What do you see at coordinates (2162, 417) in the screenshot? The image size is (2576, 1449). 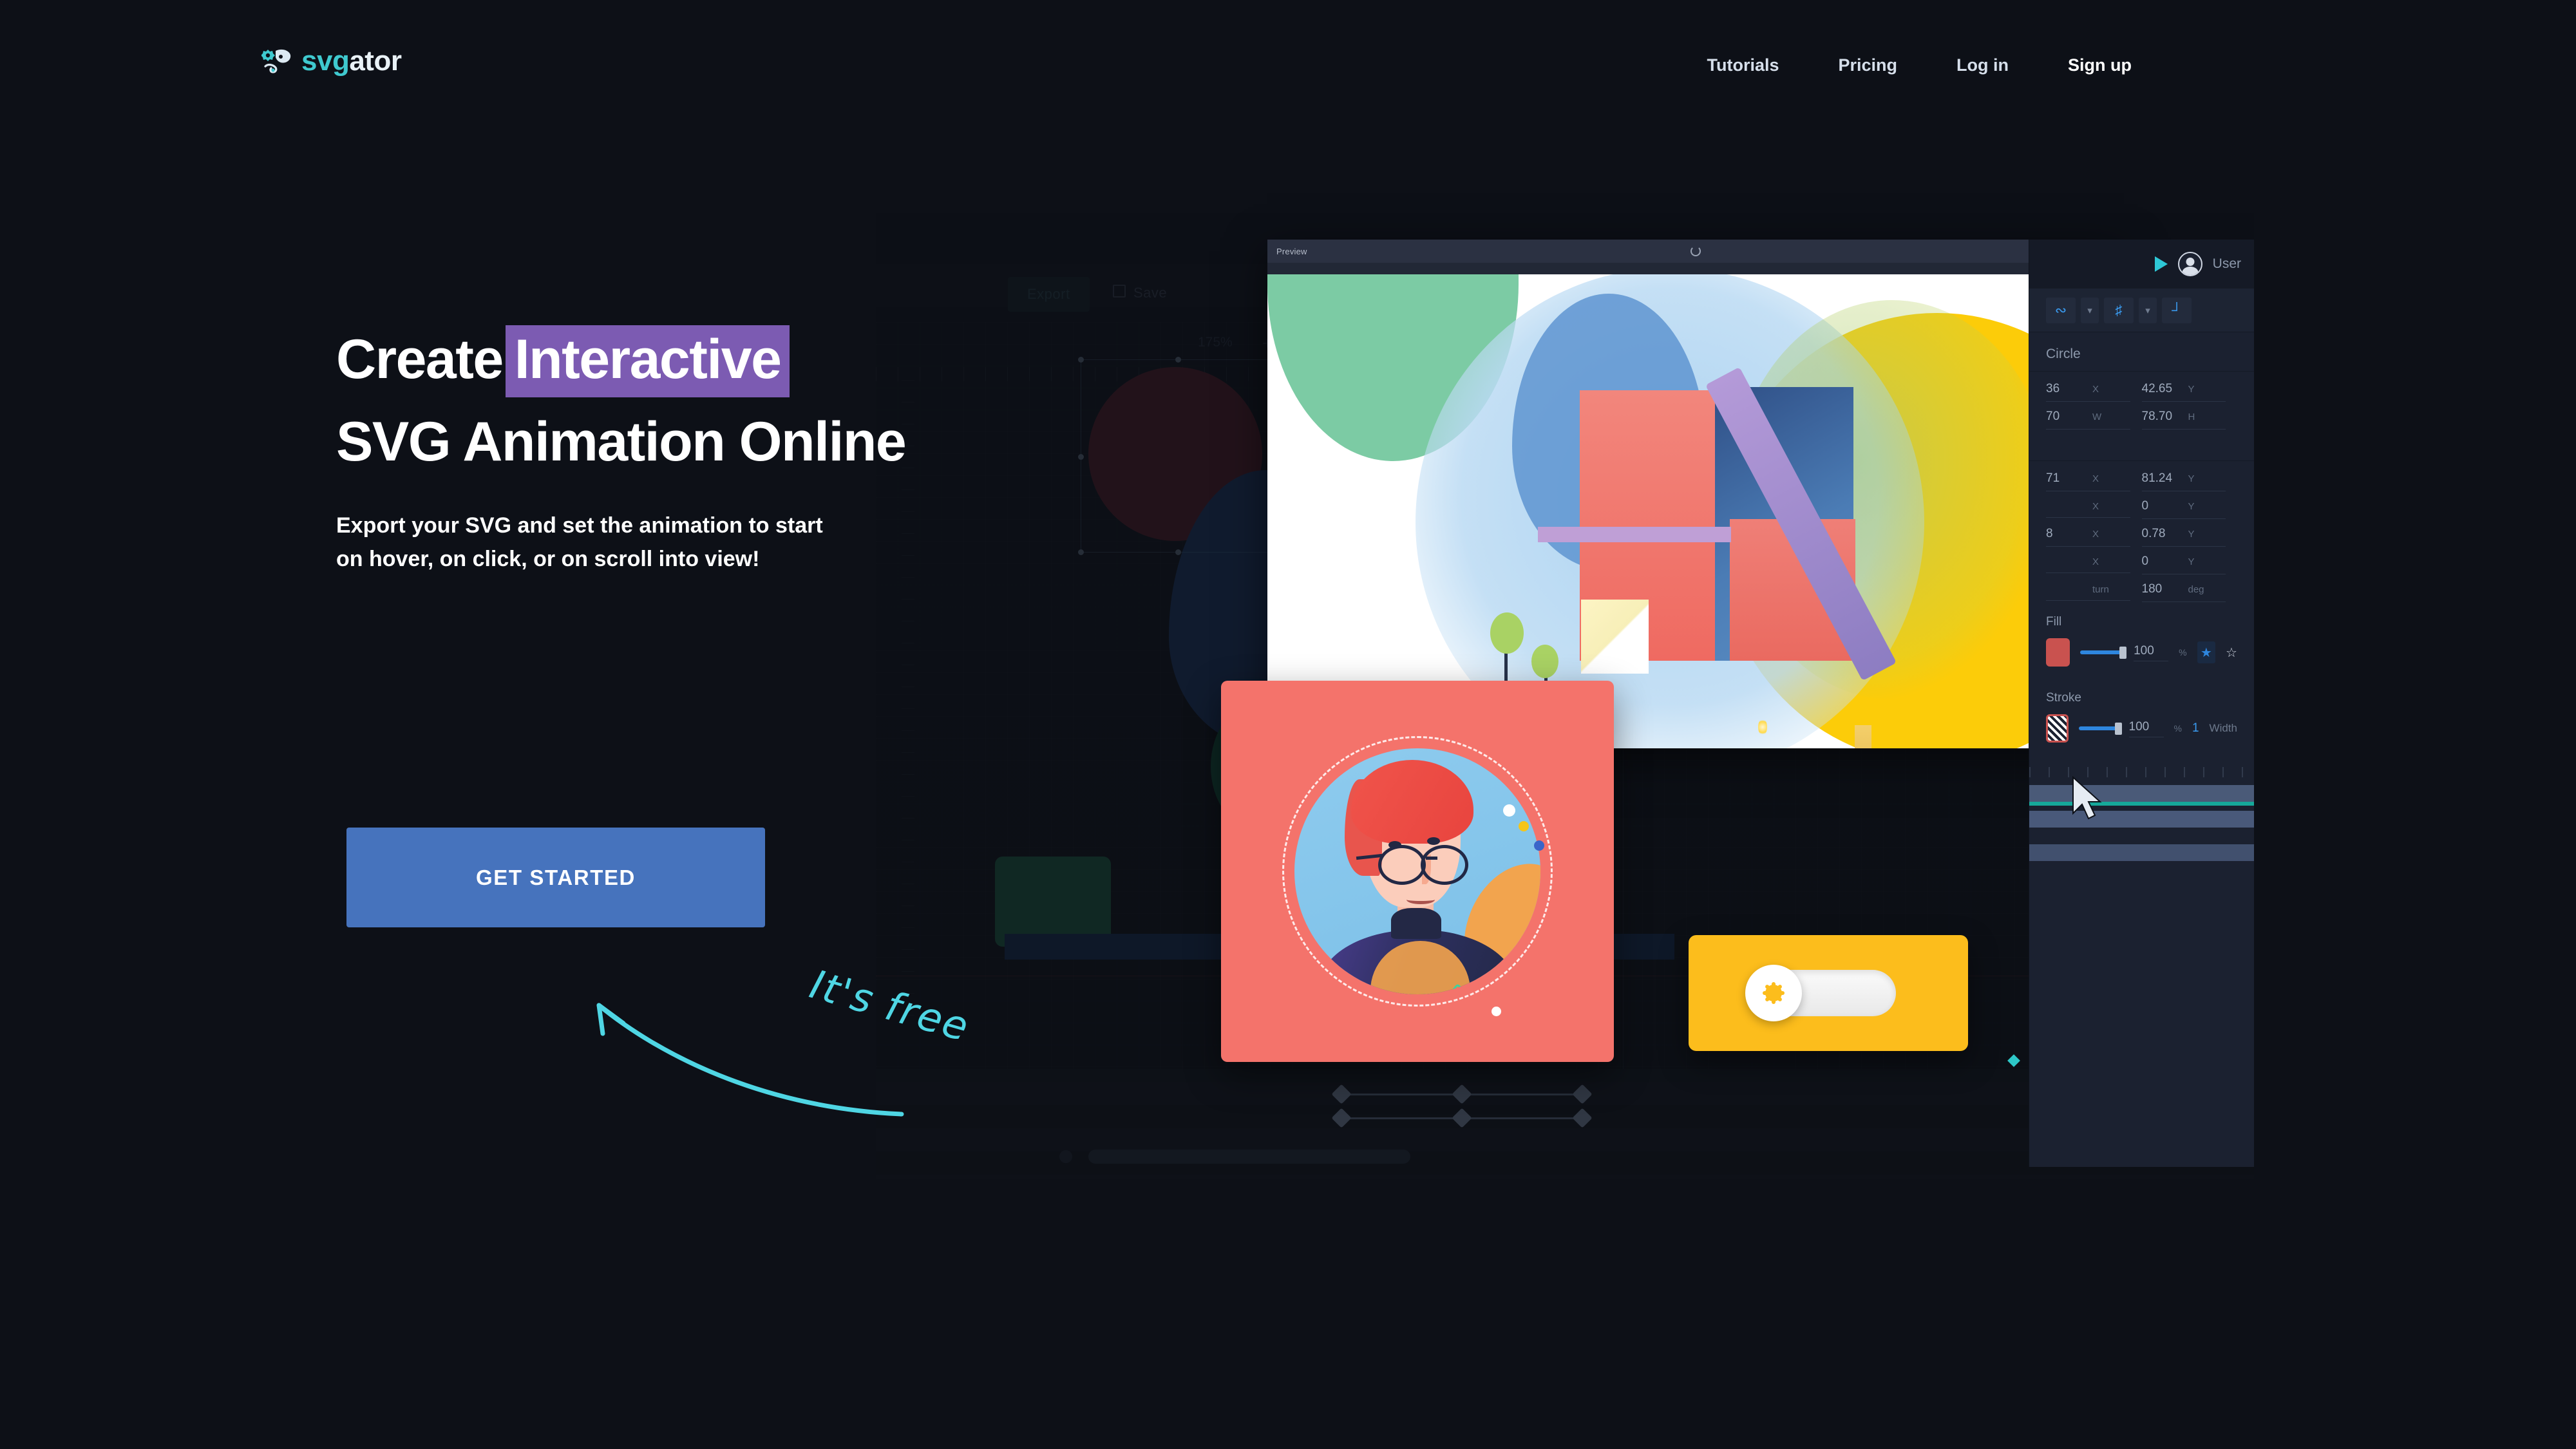 I see `h-value: 78.70` at bounding box center [2162, 417].